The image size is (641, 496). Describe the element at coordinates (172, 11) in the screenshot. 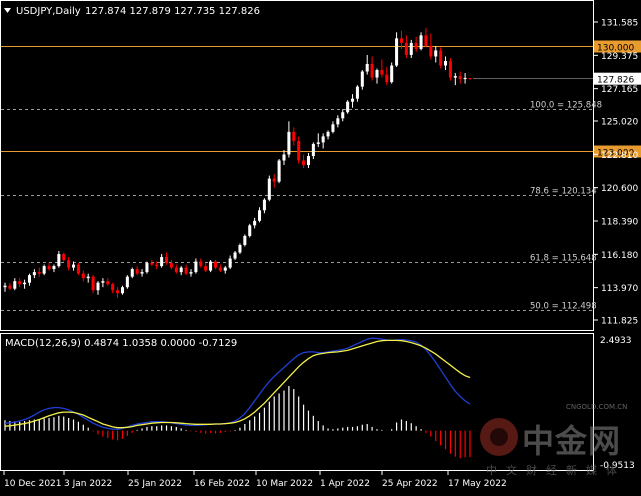

I see `chart-ohlc-label: 127.874 127.879 127.735 127.826` at that location.